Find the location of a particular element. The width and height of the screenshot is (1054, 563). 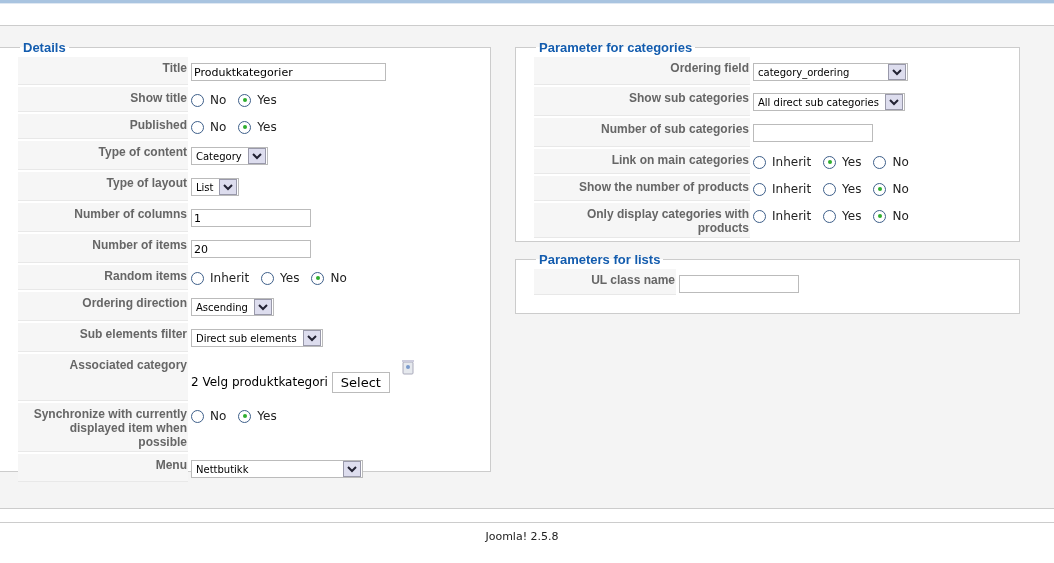

field-label: UL class name is located at coordinates (605, 282).